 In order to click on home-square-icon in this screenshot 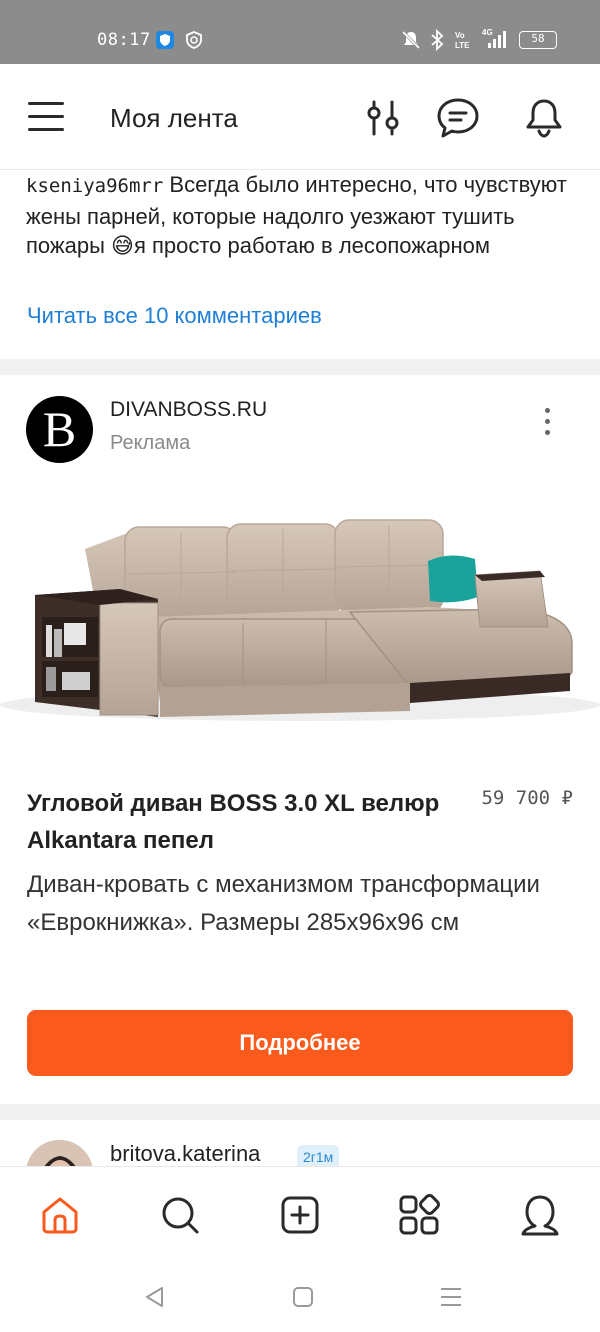, I will do `click(303, 1297)`.